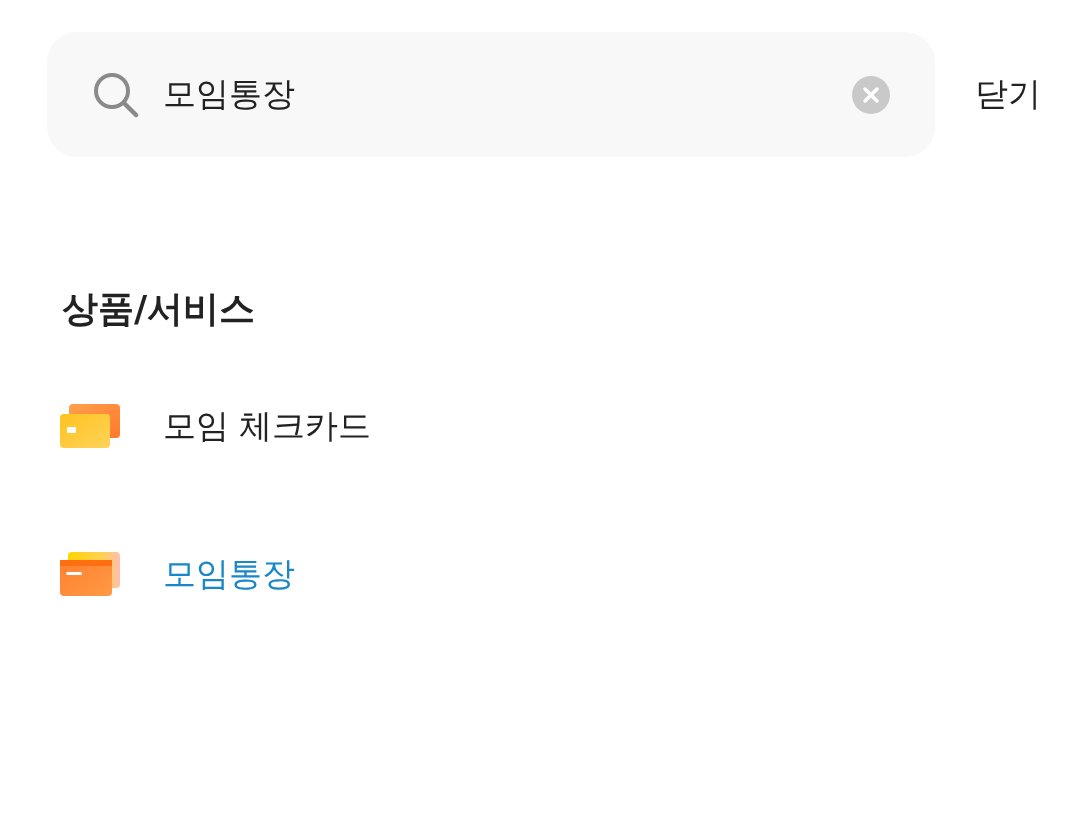 Image resolution: width=1080 pixels, height=819 pixels. I want to click on result-link: 모임통장, so click(229, 574).